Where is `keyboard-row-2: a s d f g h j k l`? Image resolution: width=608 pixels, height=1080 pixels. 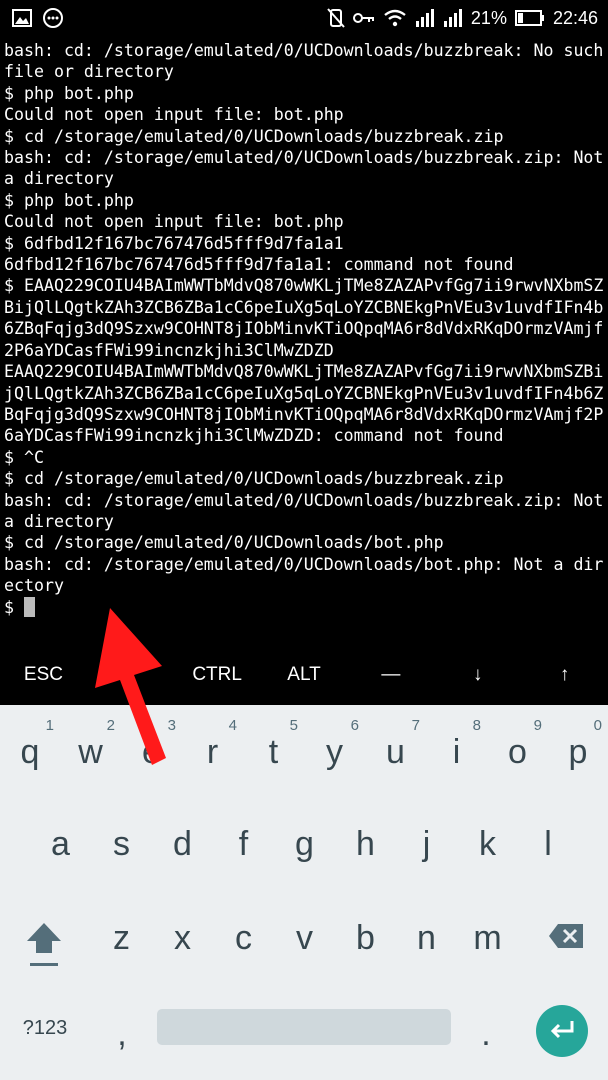
keyboard-row-2: a s d f g h j k l is located at coordinates (304, 842).